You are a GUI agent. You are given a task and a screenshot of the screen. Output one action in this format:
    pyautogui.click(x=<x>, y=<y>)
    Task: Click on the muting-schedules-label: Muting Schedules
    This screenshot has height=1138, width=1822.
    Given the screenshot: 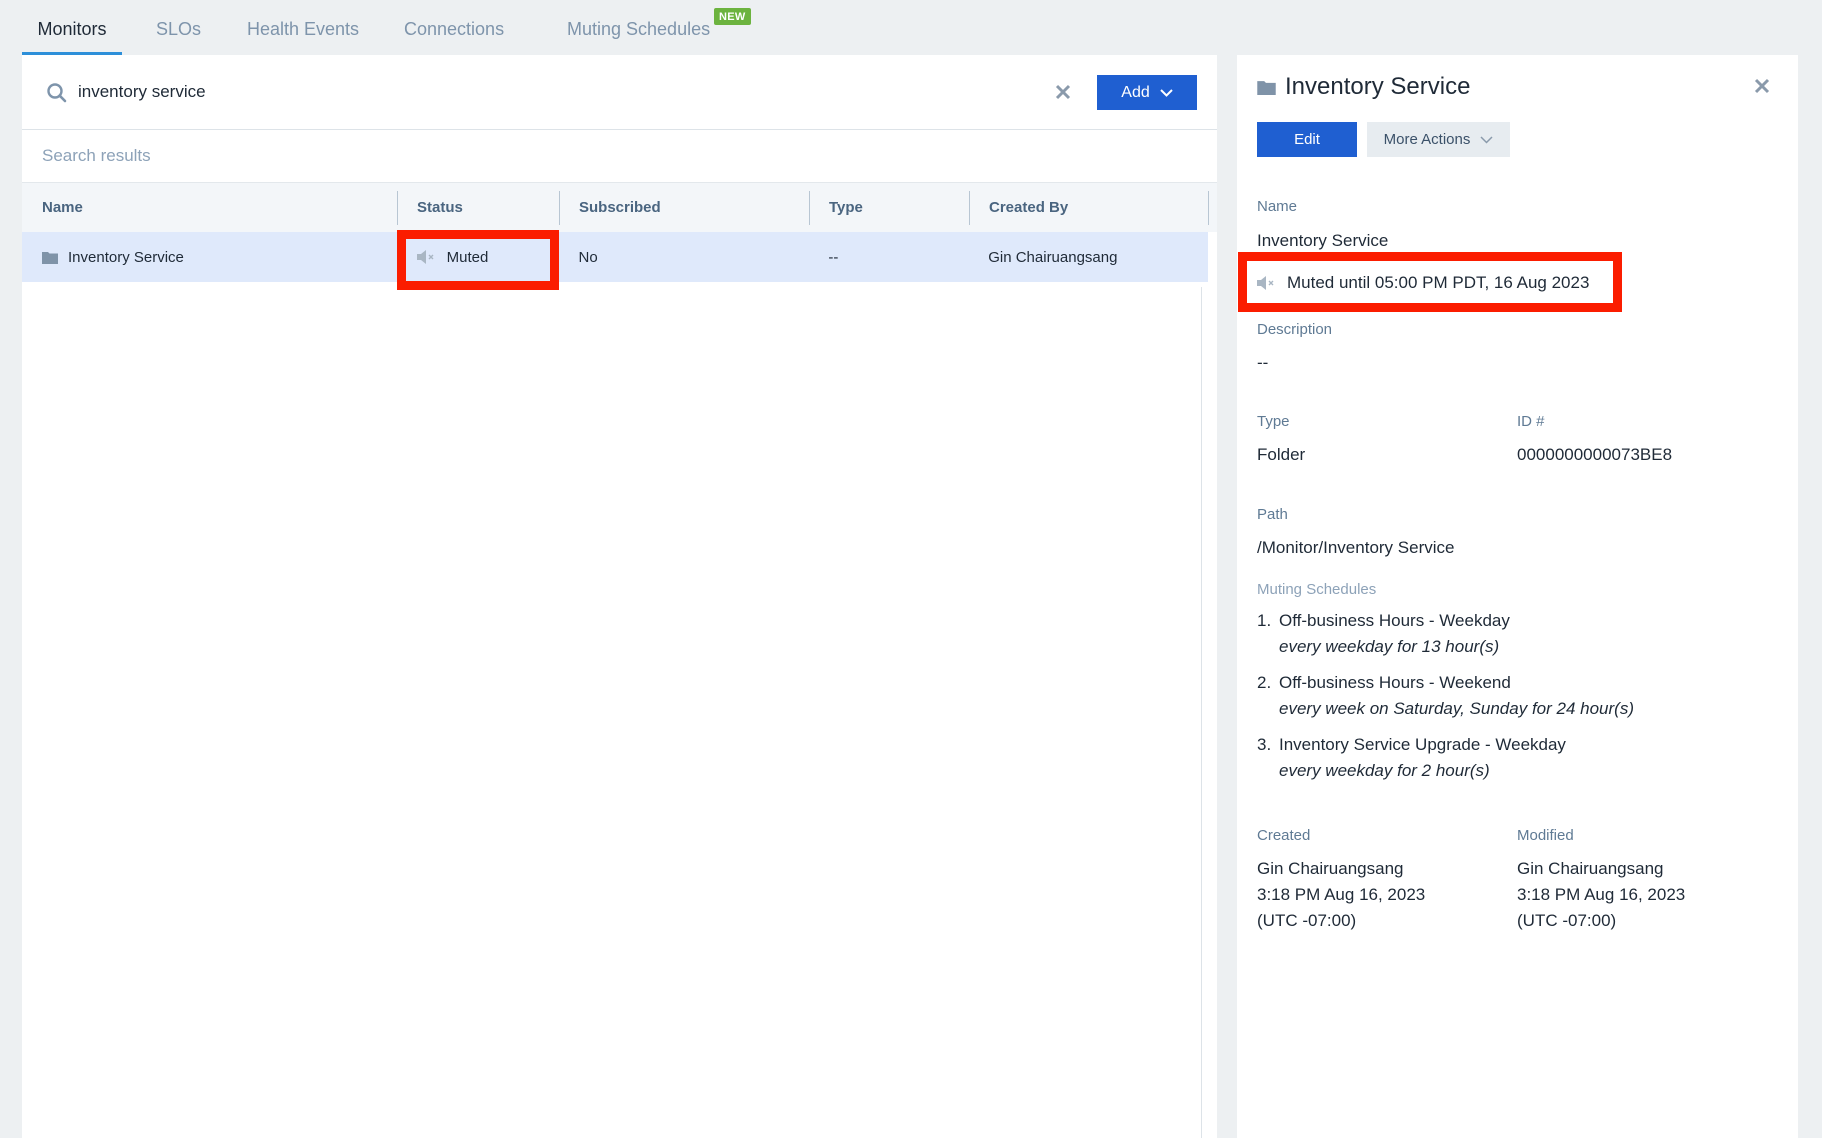 What is the action you would take?
    pyautogui.click(x=1317, y=589)
    